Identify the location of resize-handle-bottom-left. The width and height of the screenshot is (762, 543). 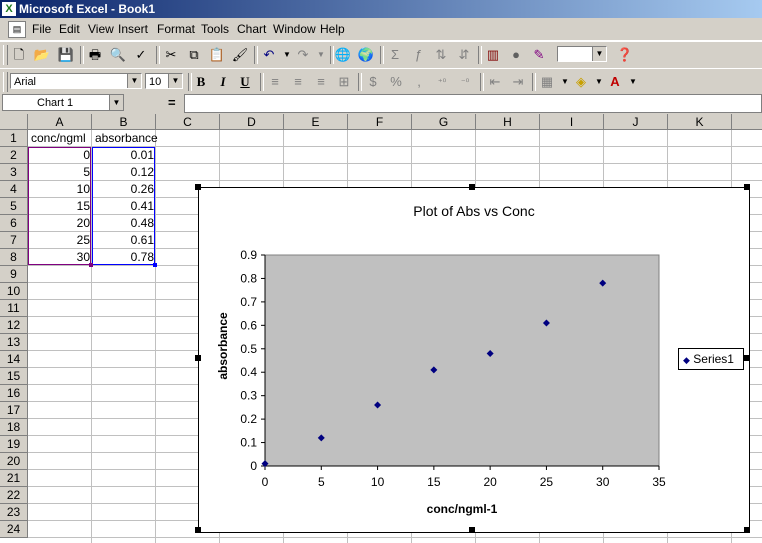
(198, 530).